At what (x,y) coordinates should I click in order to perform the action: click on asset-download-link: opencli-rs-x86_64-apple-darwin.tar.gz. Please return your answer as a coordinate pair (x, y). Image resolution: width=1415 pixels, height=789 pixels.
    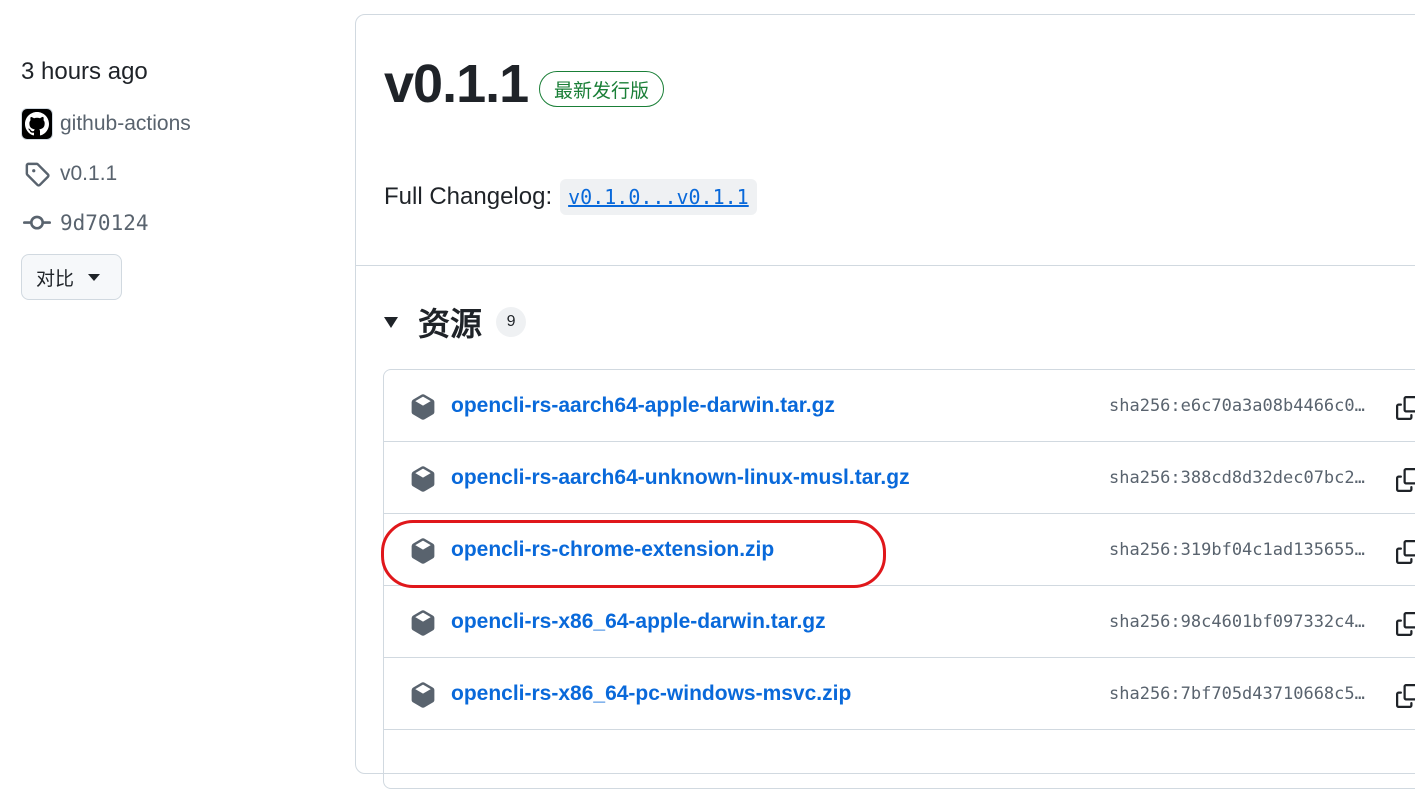
    Looking at the image, I should click on (638, 622).